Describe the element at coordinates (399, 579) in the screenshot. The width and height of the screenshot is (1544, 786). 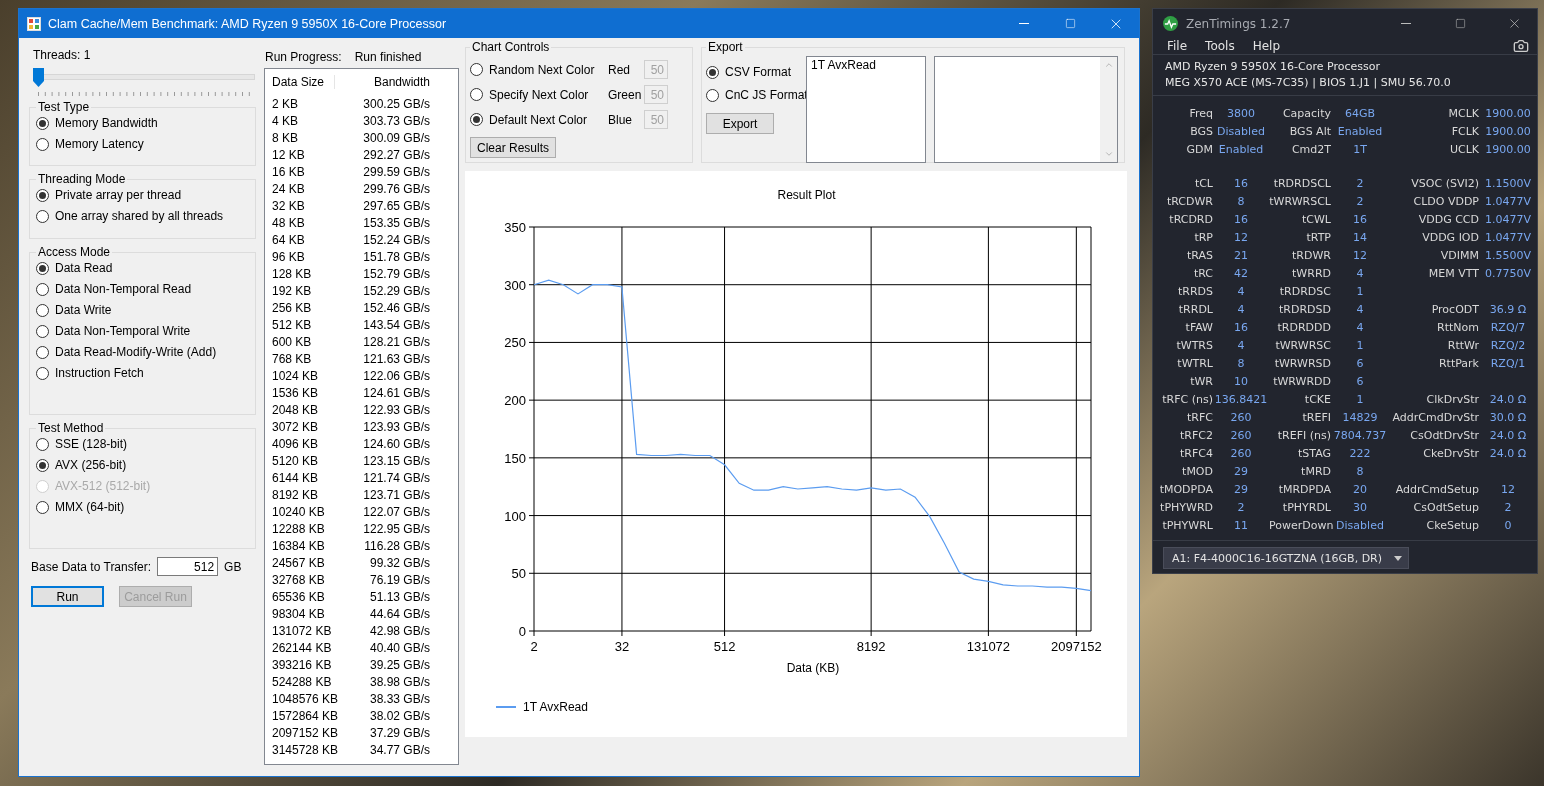
I see `table-cell-text: 76.19 GB/s` at that location.